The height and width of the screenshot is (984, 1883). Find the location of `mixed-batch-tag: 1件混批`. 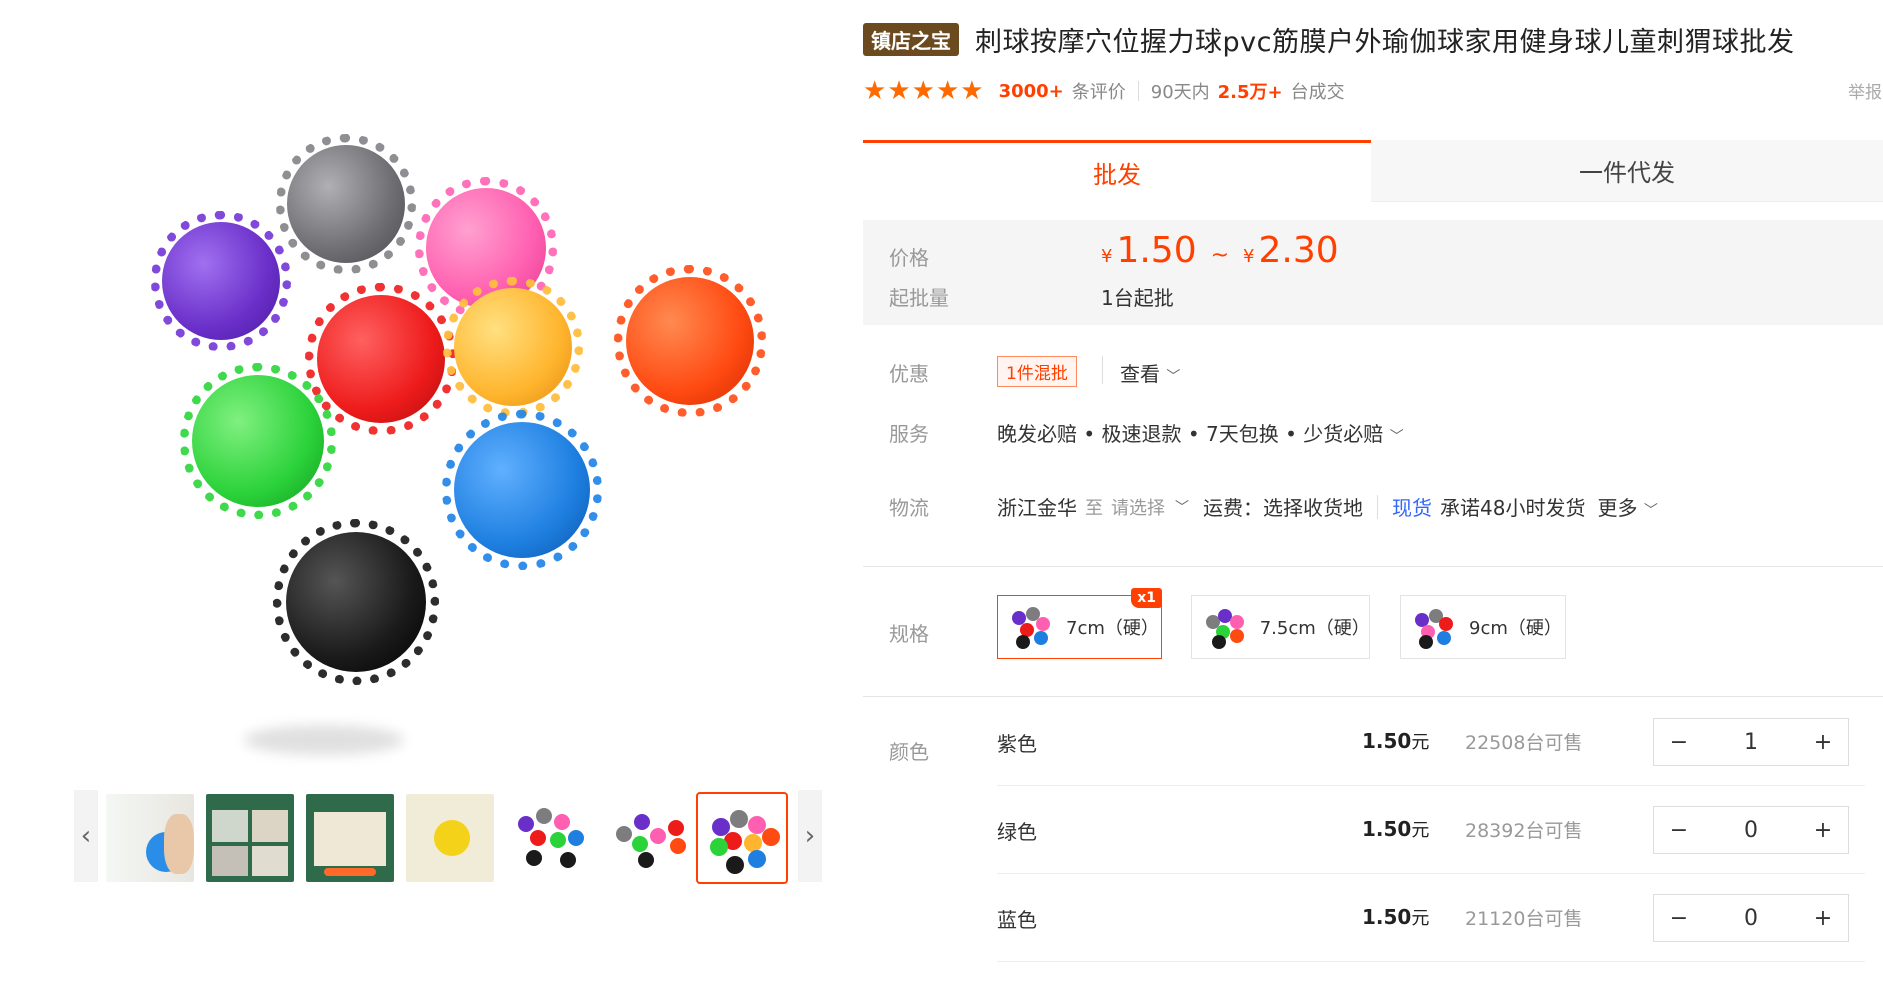

mixed-batch-tag: 1件混批 is located at coordinates (1037, 371).